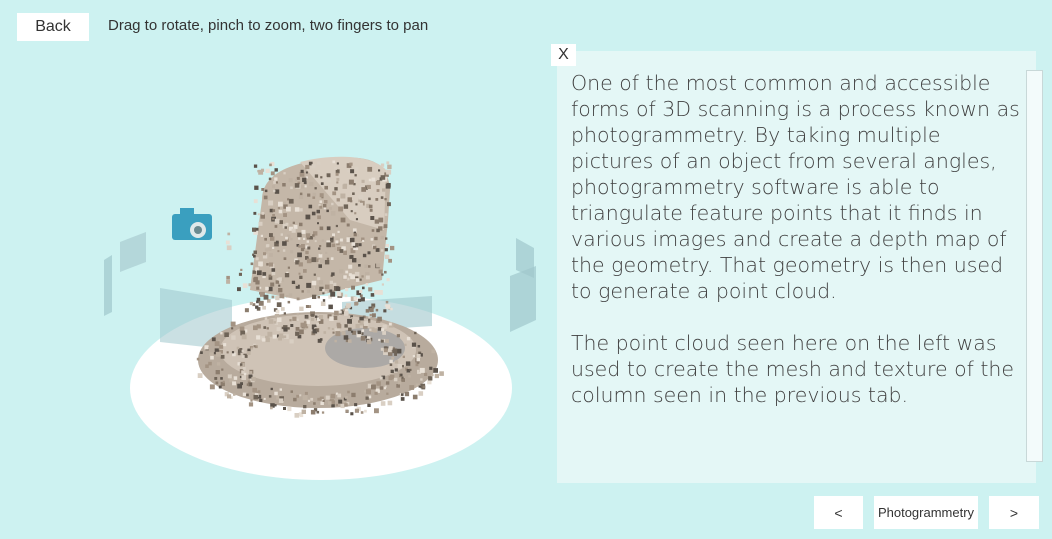 The image size is (1052, 539). Describe the element at coordinates (926, 512) in the screenshot. I see `current-tab-label: Photogrammetry` at that location.